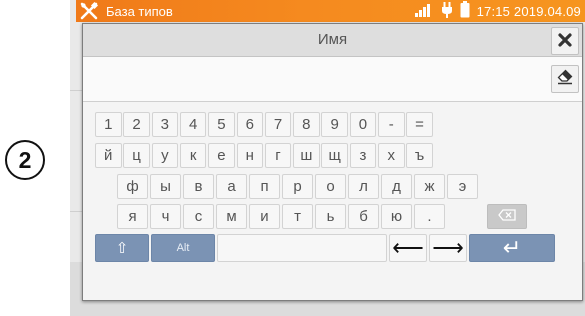 The width and height of the screenshot is (585, 316). I want to click on keyboard-key: 2, so click(136, 124).